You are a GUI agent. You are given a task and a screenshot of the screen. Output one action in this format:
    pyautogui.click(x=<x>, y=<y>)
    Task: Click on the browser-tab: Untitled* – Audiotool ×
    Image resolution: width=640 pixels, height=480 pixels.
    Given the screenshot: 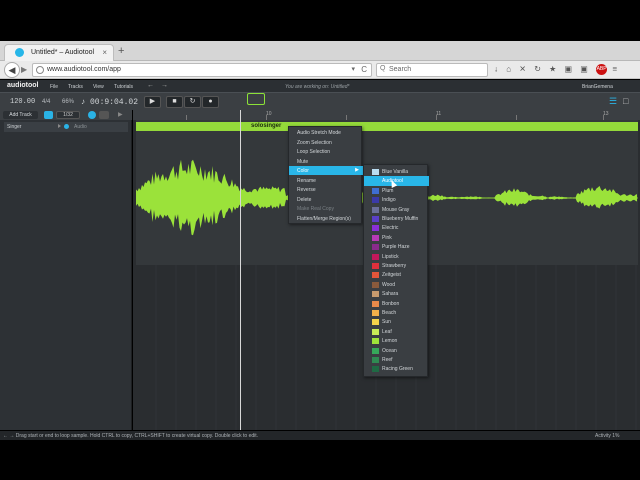 What is the action you would take?
    pyautogui.click(x=59, y=52)
    